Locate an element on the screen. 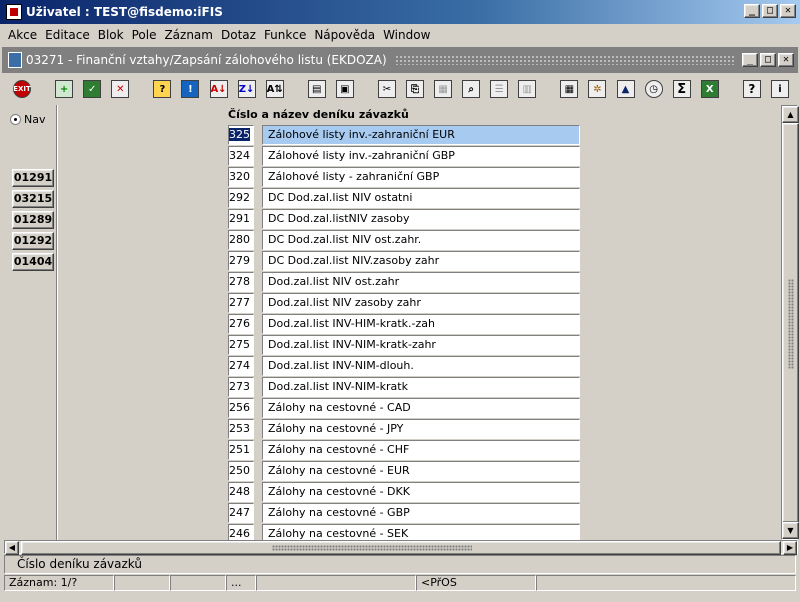  minimize-button: _ is located at coordinates (752, 11).